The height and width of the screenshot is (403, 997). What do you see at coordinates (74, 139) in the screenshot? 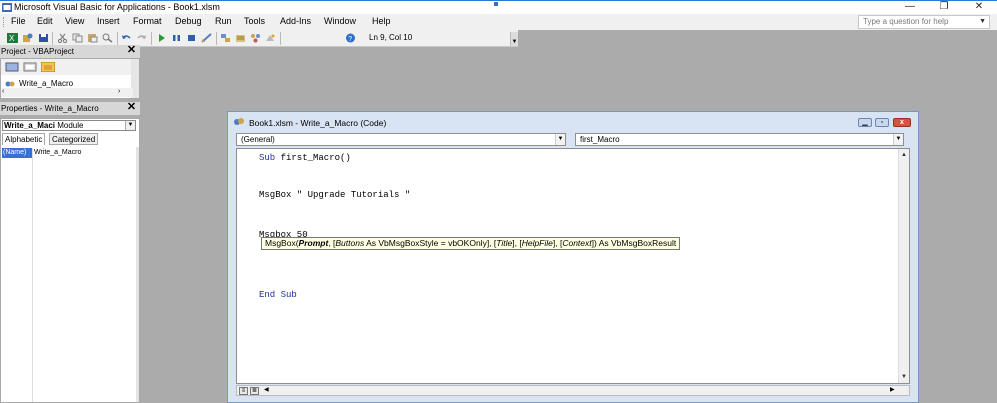
I see `tab-categorized: Categorized` at bounding box center [74, 139].